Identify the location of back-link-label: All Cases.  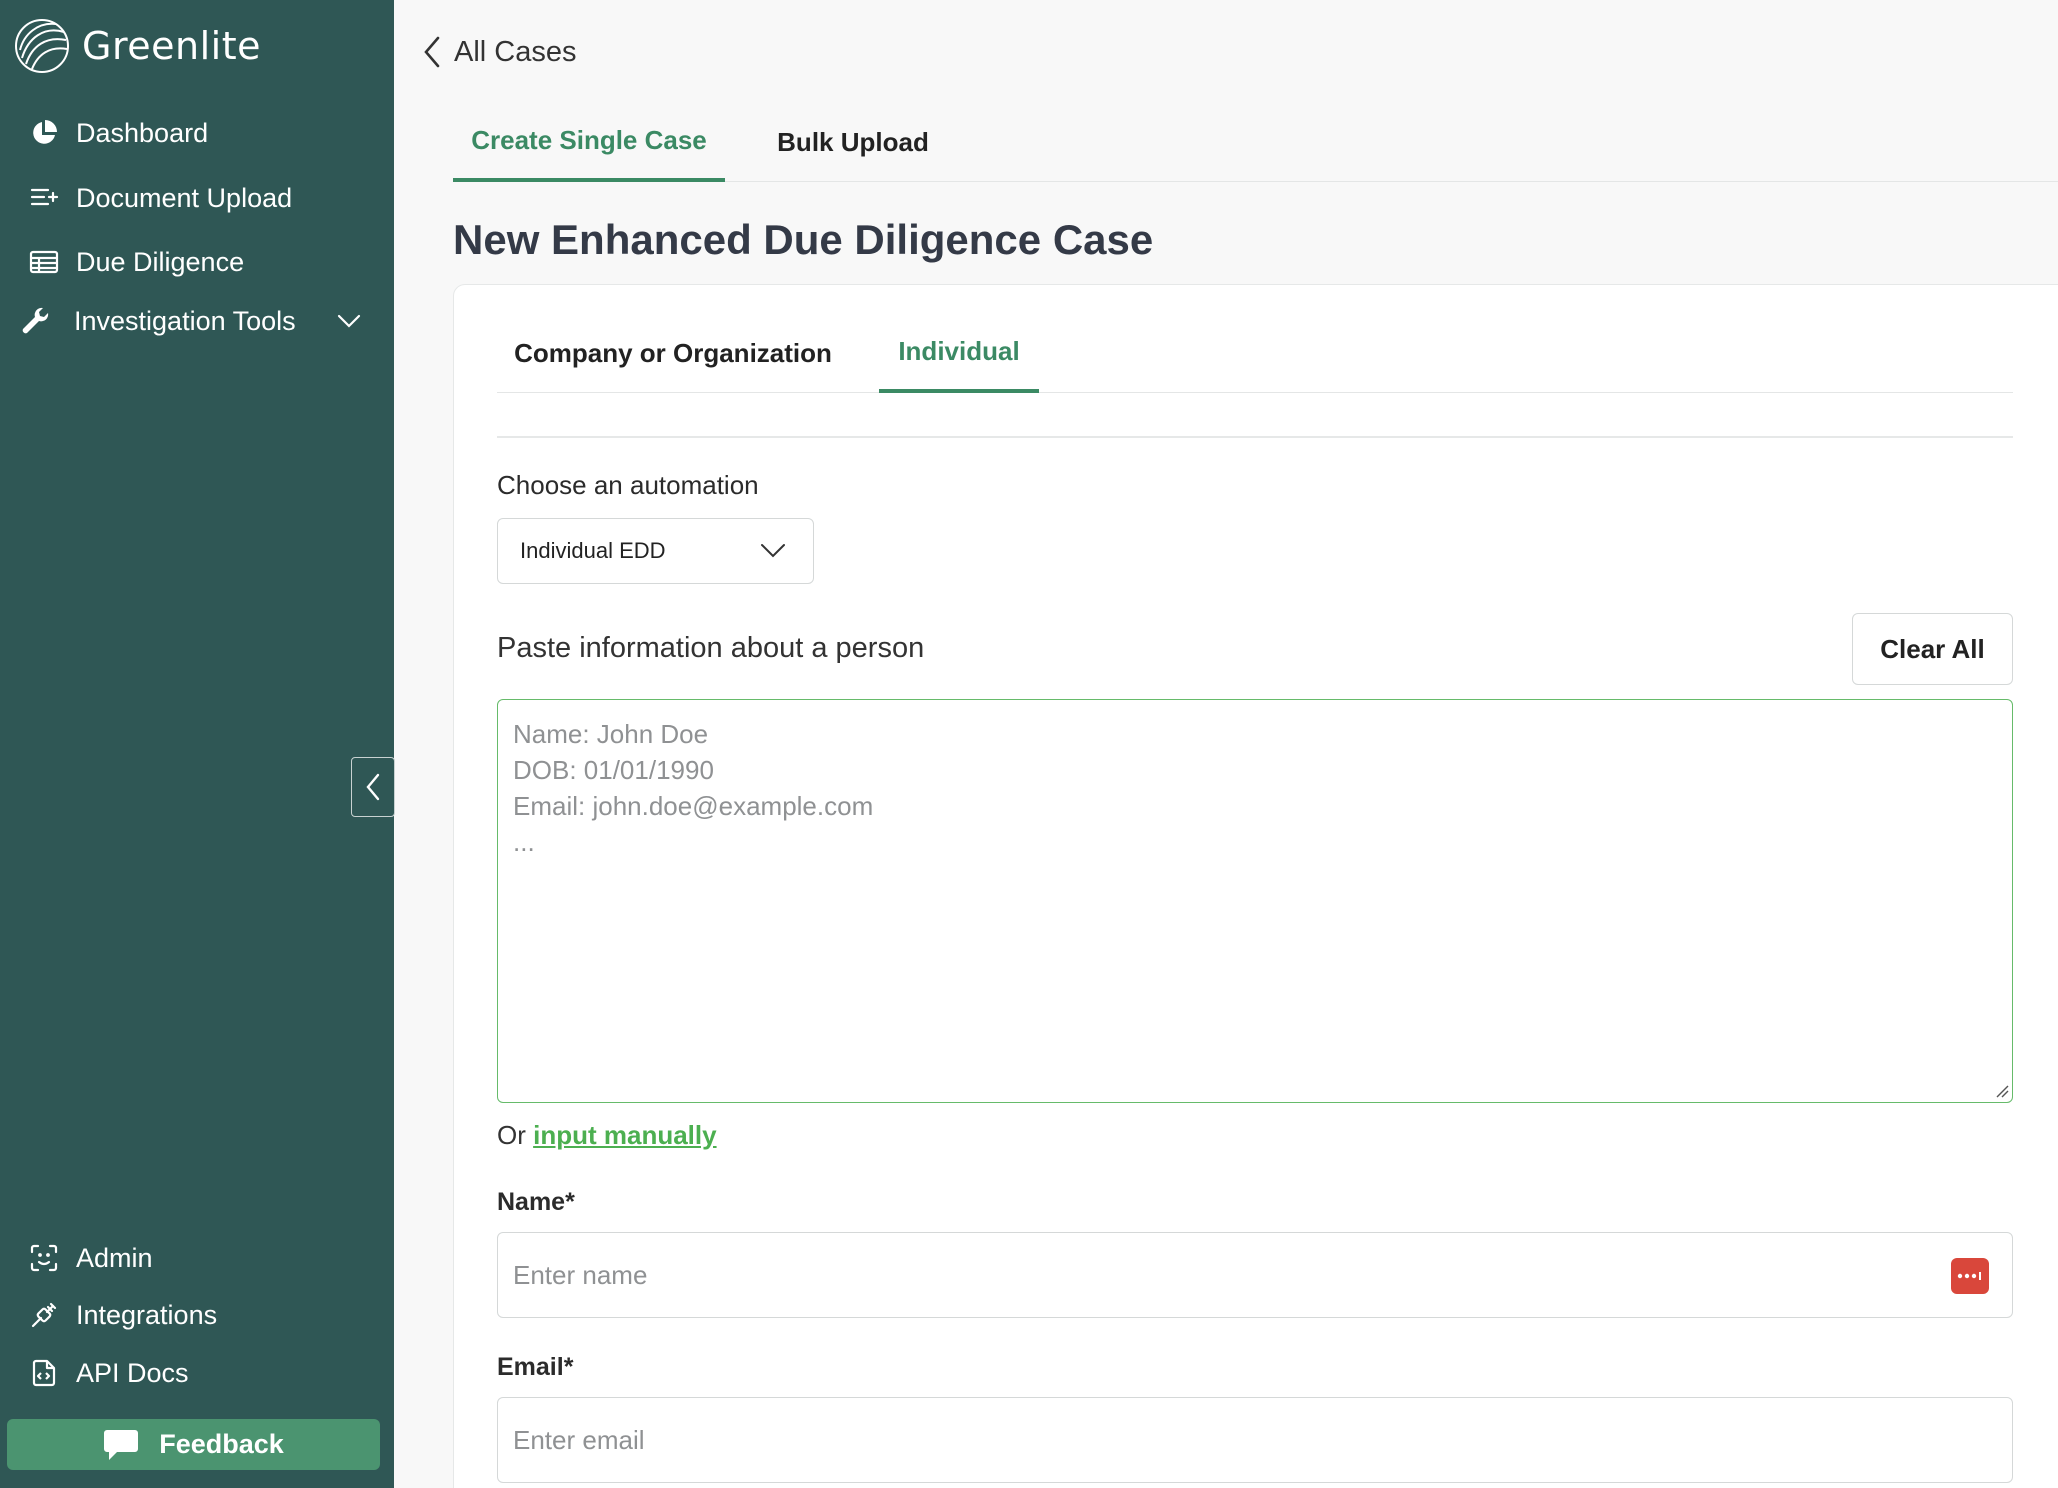
(515, 51).